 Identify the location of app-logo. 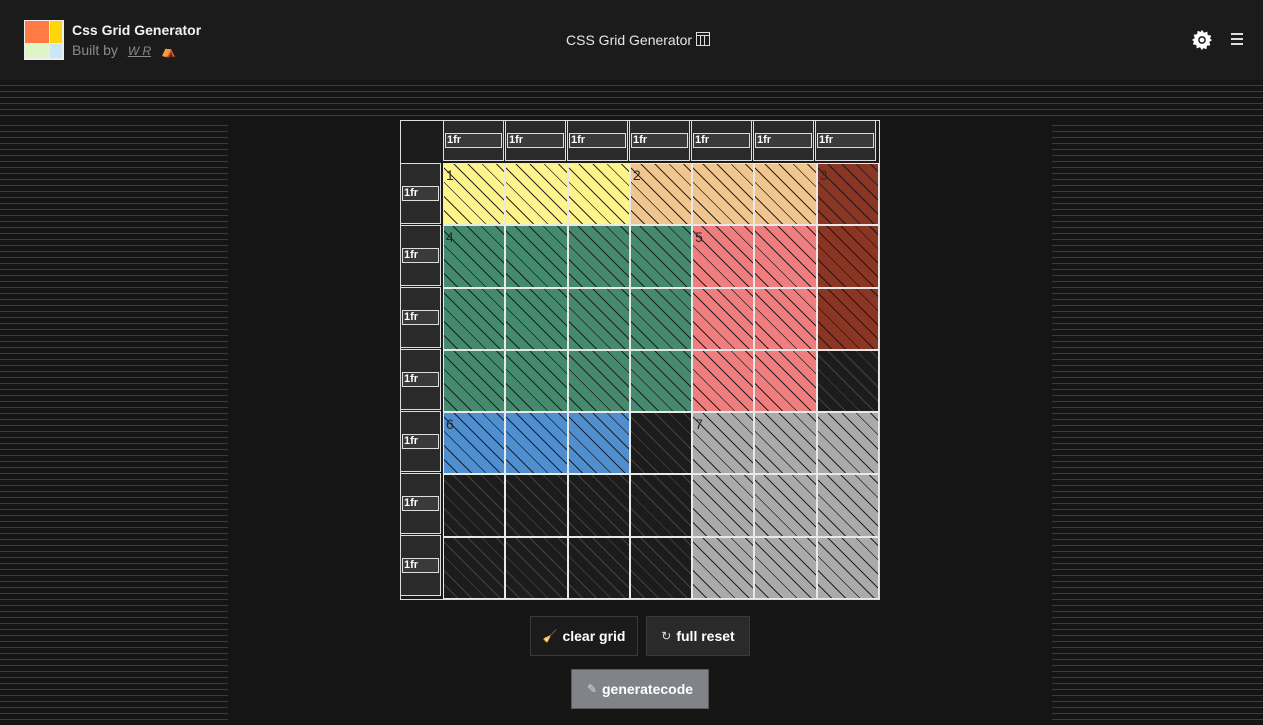
(44, 40).